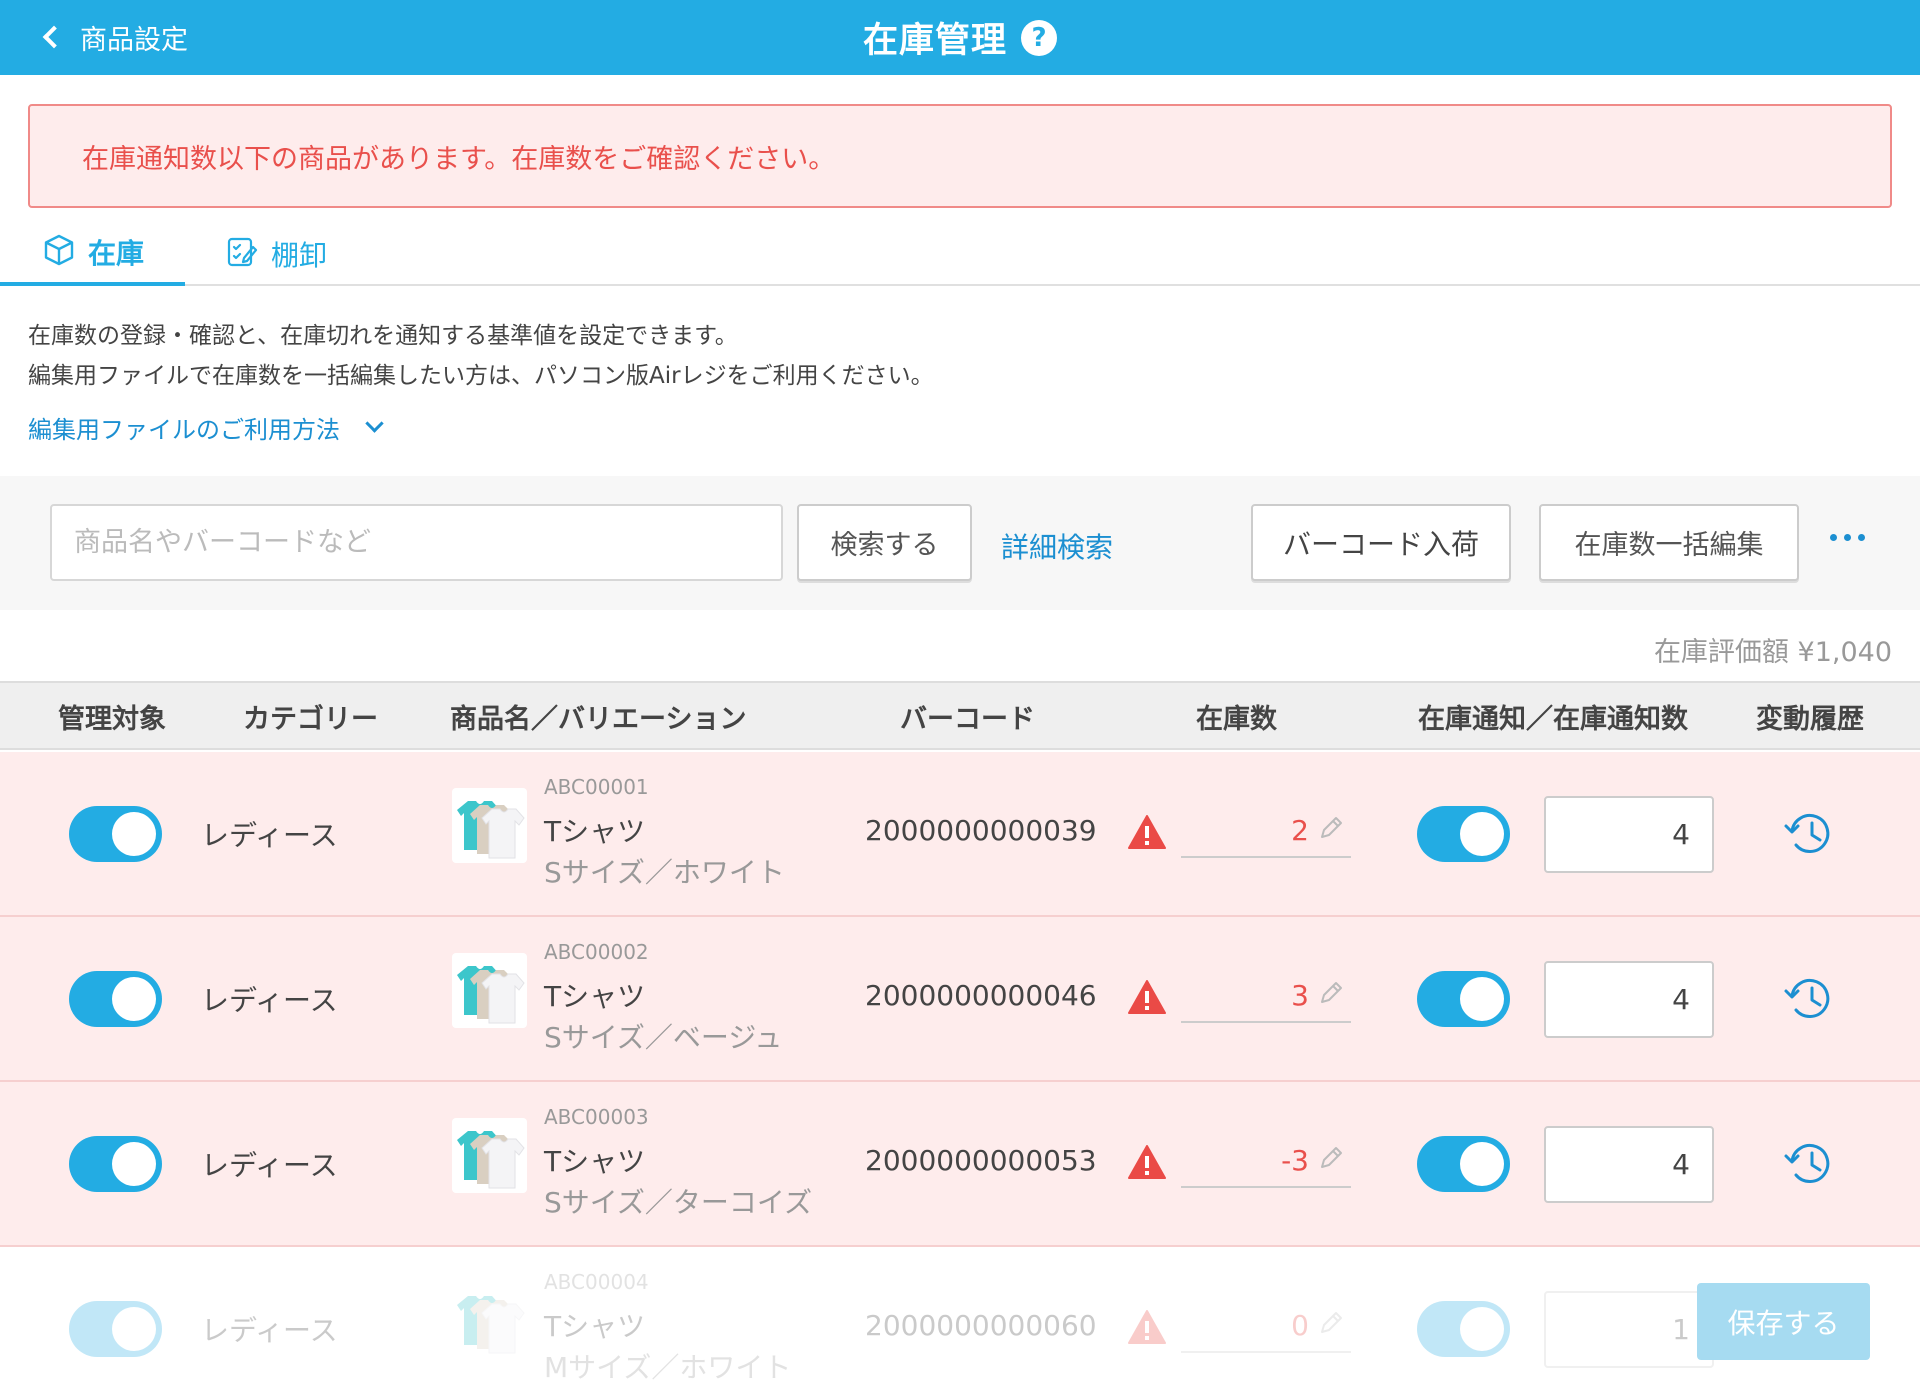 The image size is (1920, 1400). Describe the element at coordinates (981, 1325) in the screenshot. I see `barcode-cell: 2000000000060` at that location.